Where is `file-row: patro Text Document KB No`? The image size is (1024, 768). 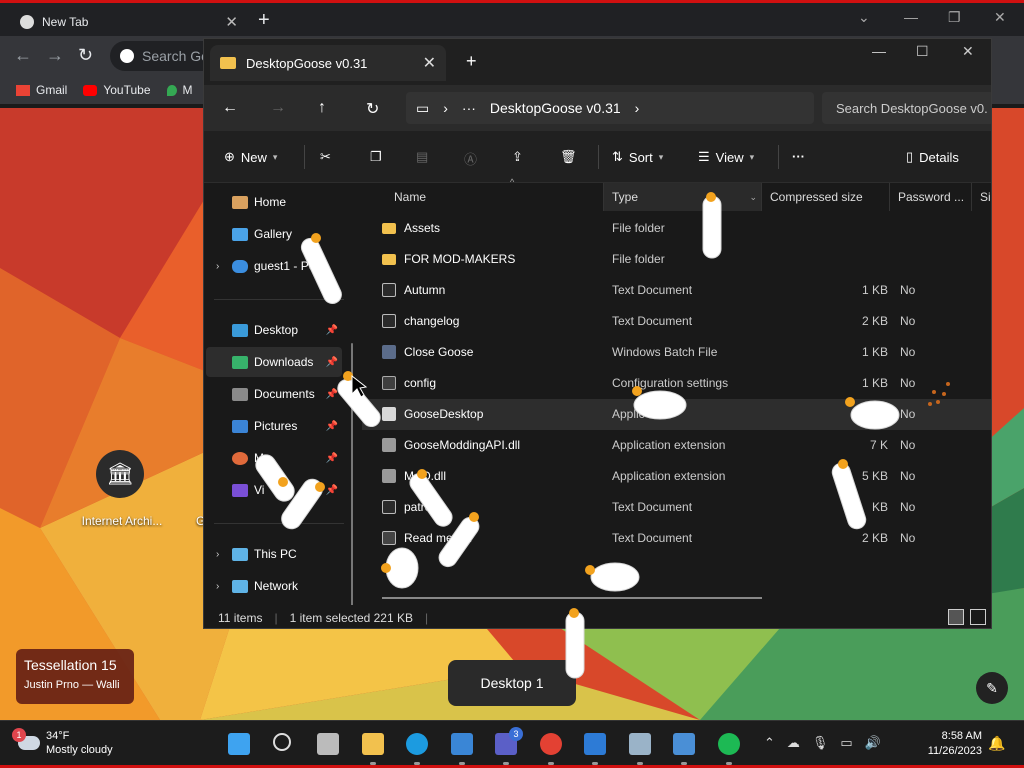 file-row: patro Text Document KB No is located at coordinates (676, 507).